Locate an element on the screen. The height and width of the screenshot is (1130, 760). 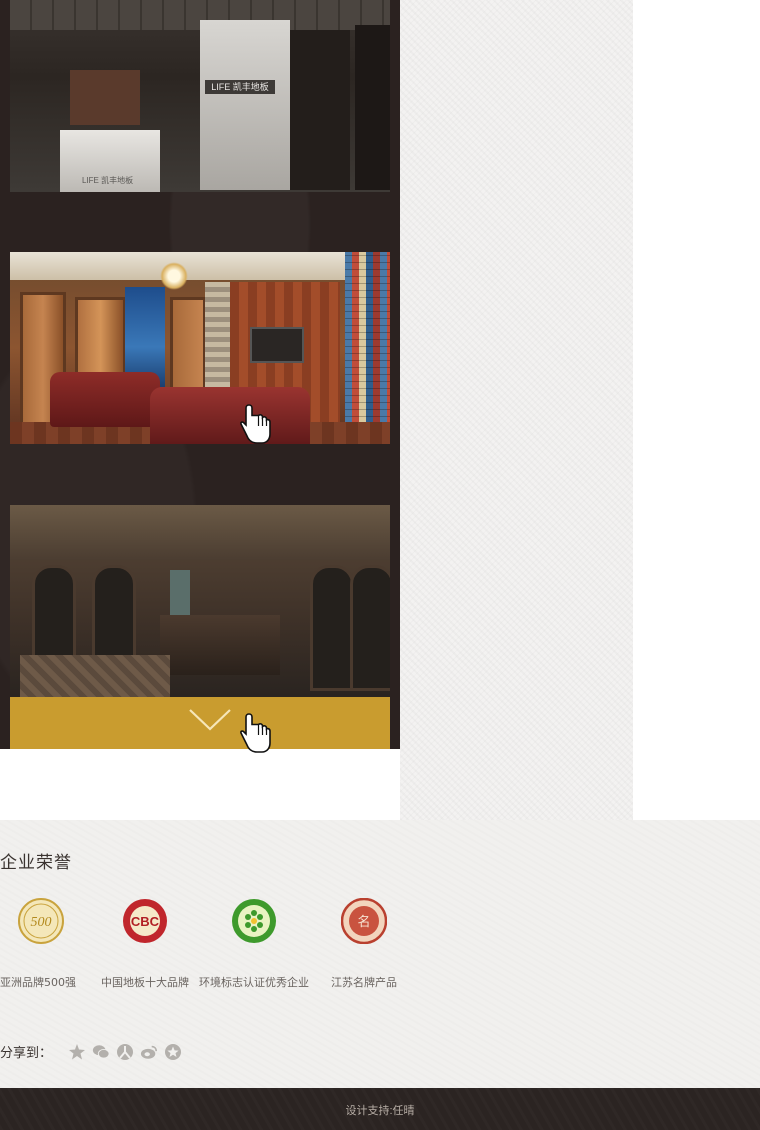
gallery-photo-lounge is located at coordinates (200, 348).